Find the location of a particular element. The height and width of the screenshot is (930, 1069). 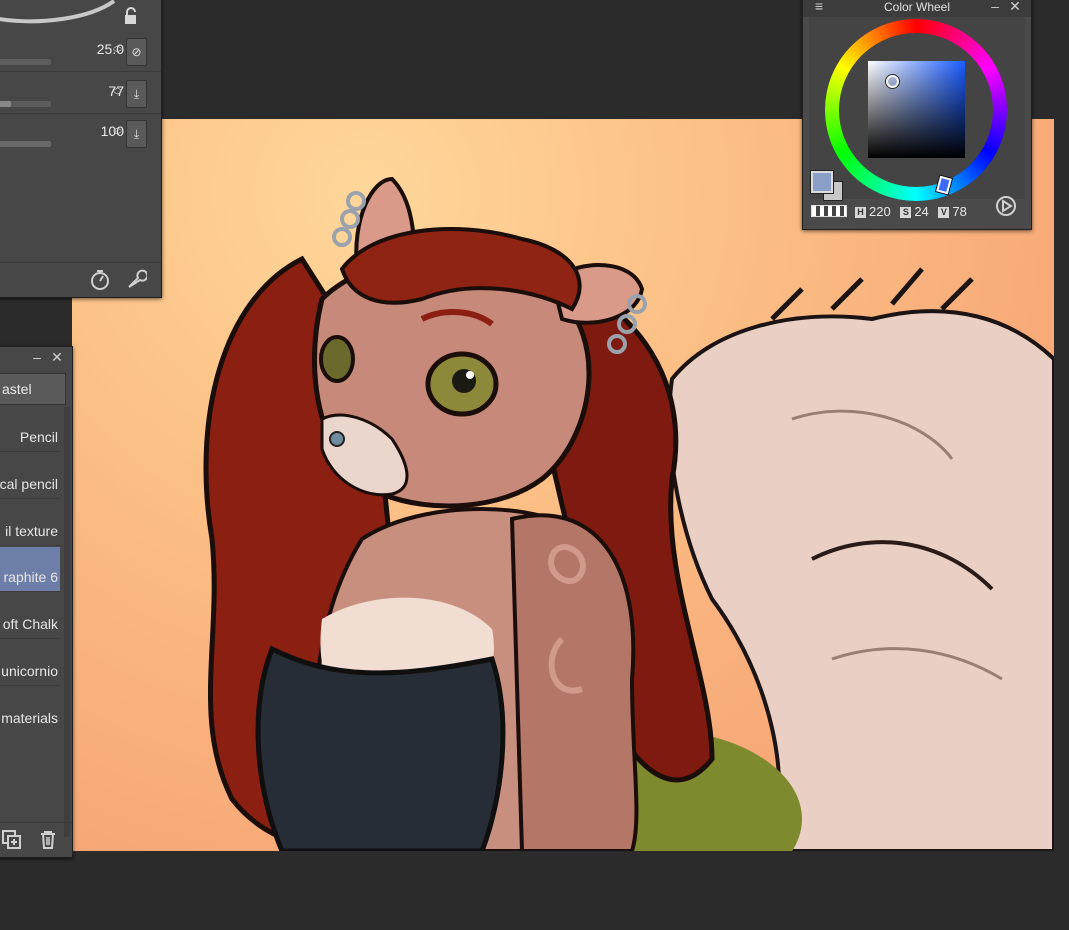

tool-property-footer is located at coordinates (80, 279).